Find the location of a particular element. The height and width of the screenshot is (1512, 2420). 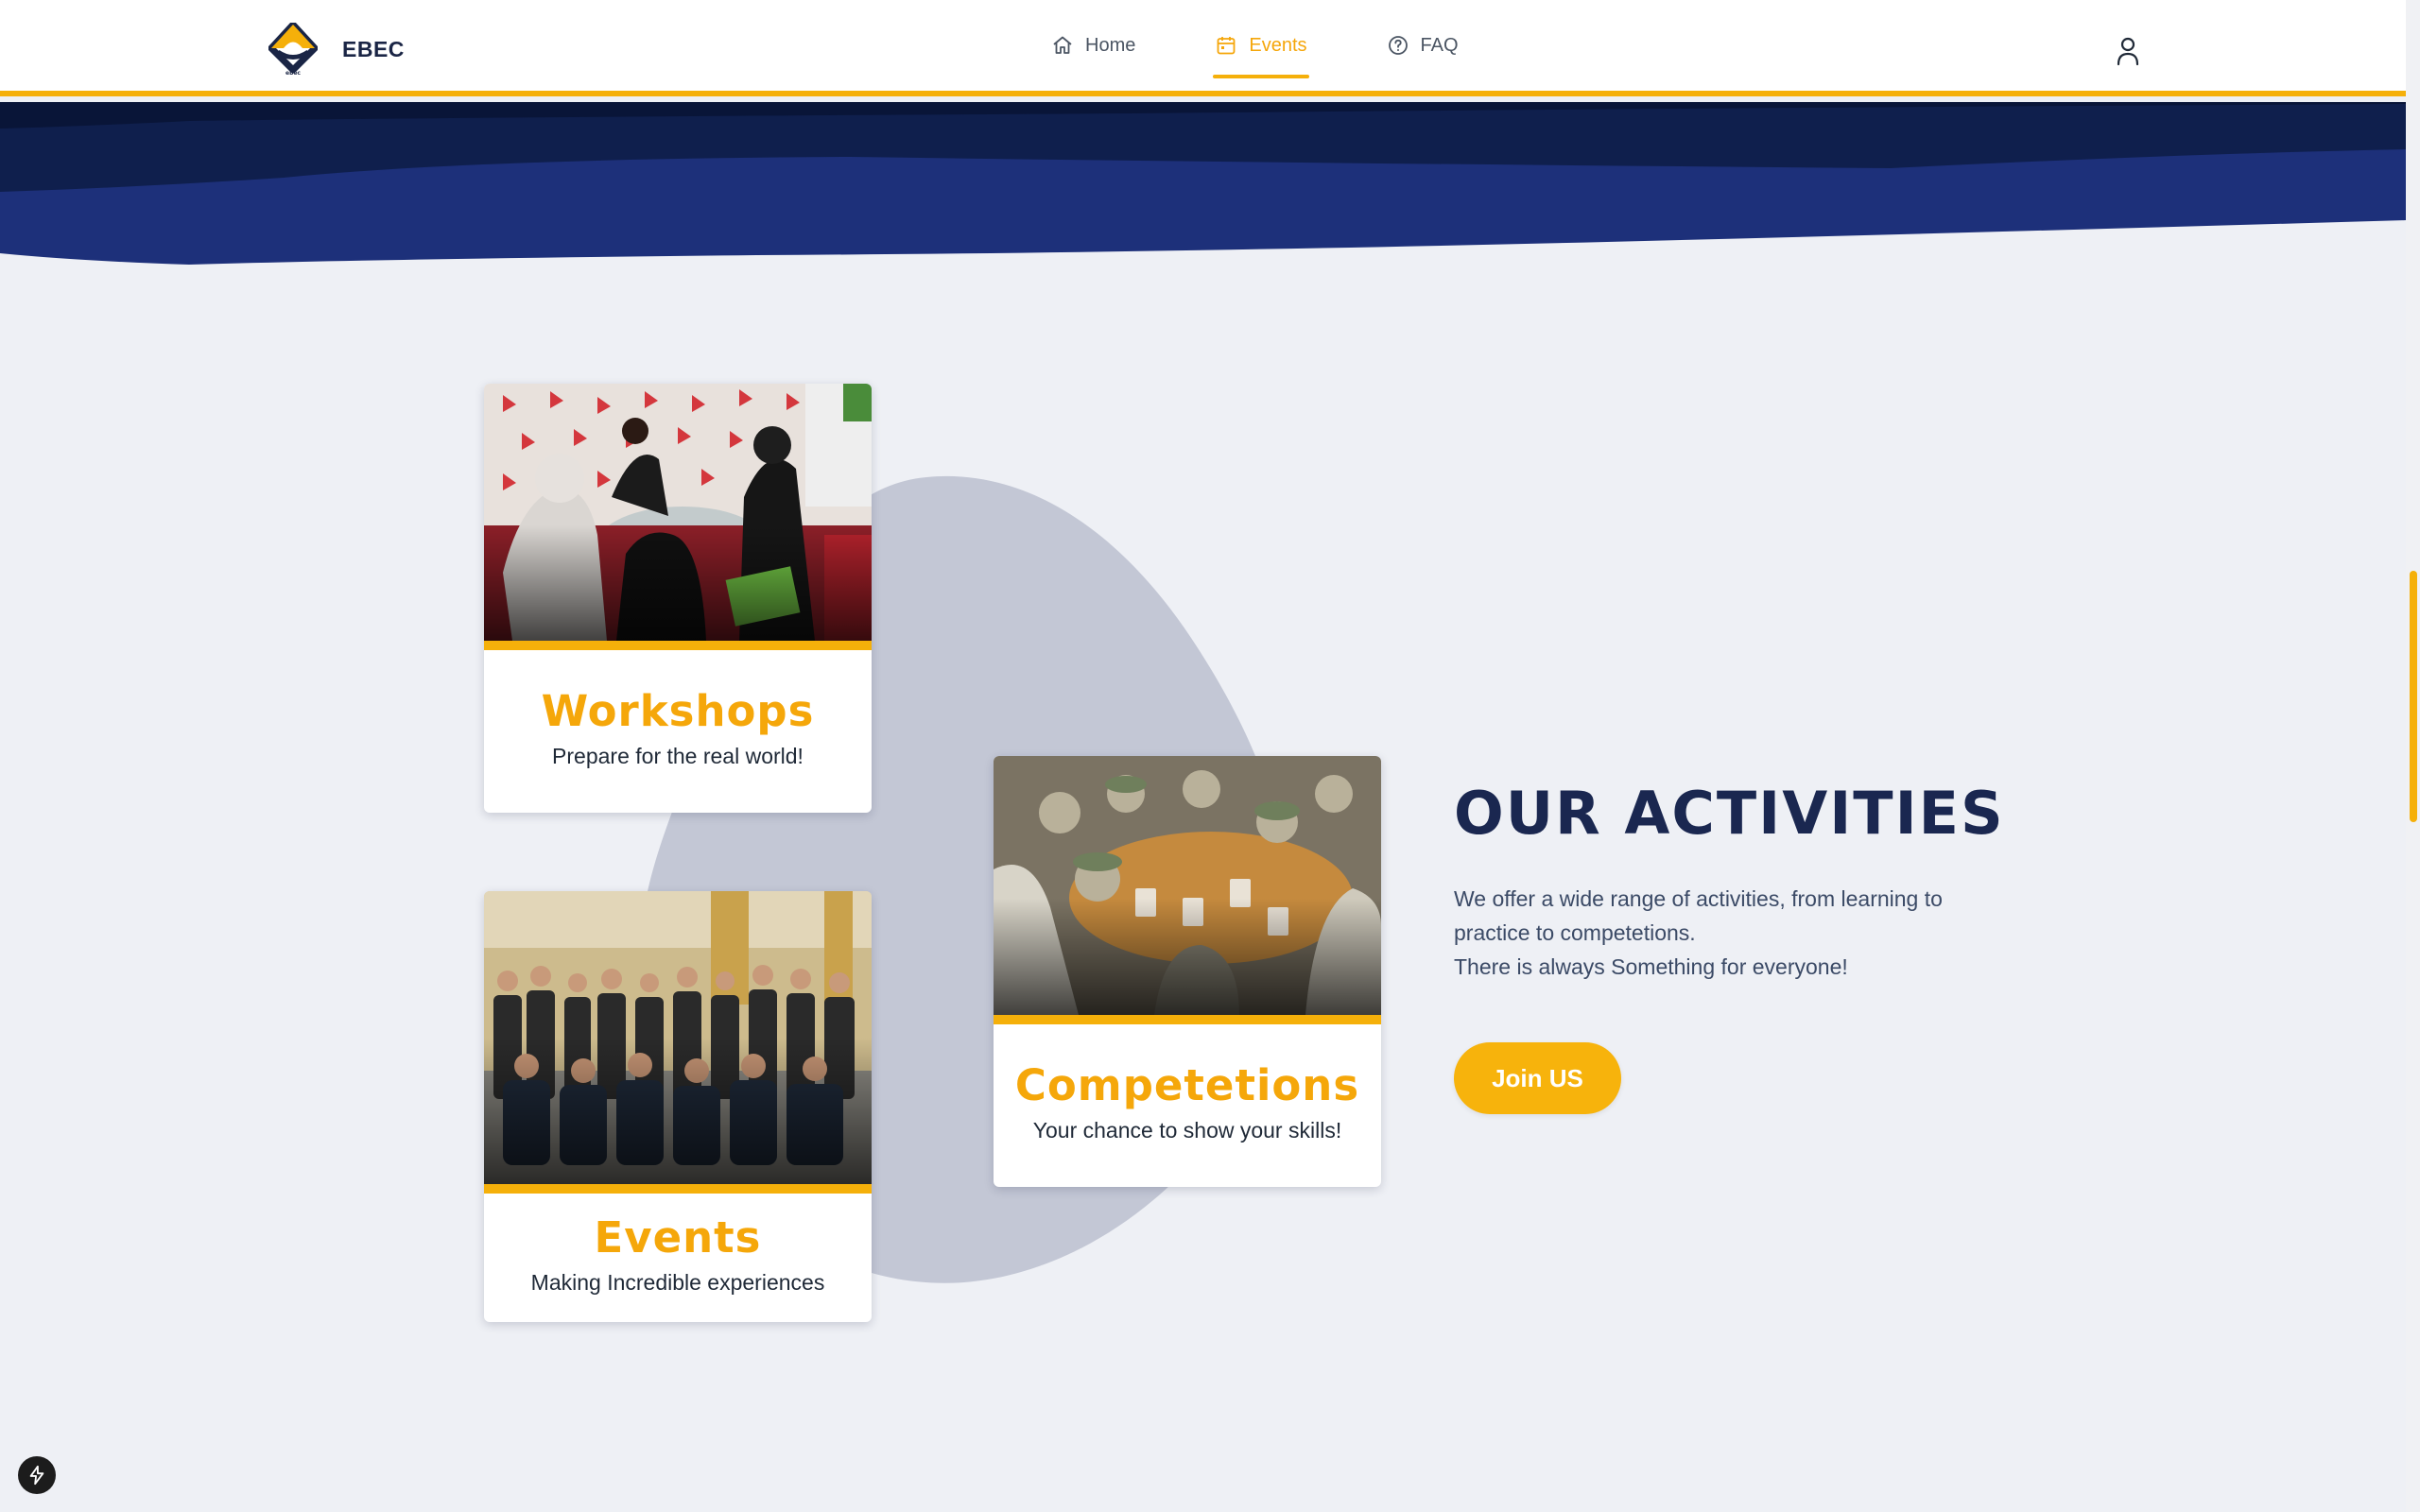

nav-item-home: Home is located at coordinates (1093, 45).